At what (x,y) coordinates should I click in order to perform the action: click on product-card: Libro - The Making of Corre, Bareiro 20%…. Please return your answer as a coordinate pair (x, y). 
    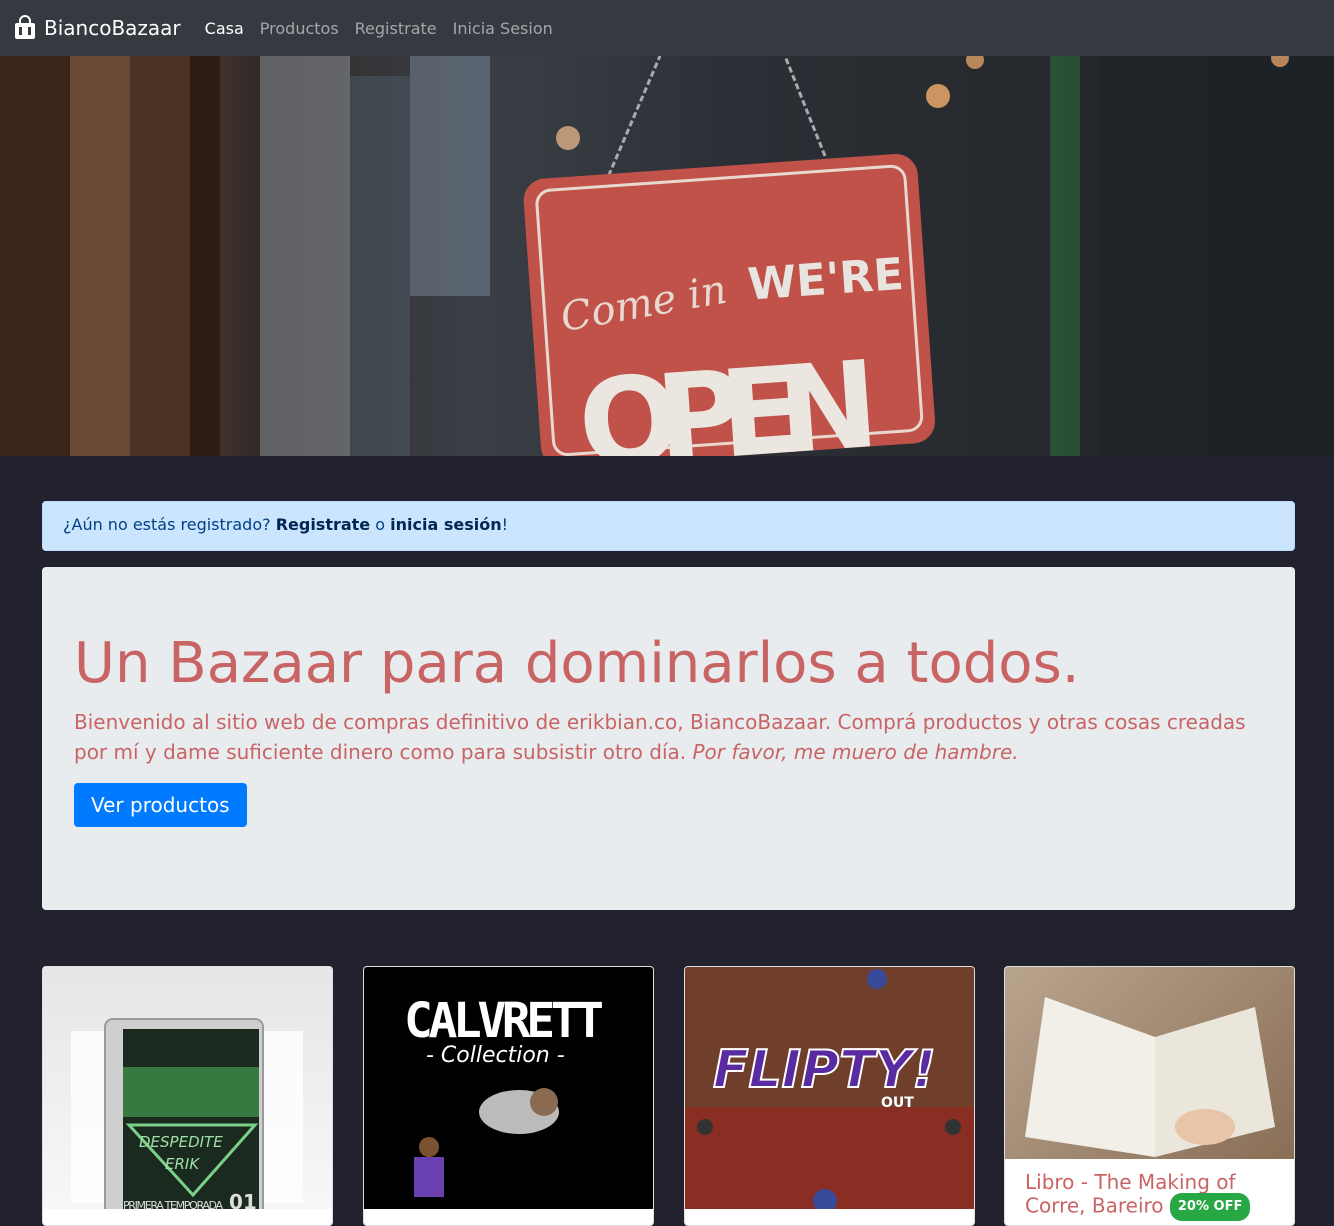
    Looking at the image, I should click on (1149, 1096).